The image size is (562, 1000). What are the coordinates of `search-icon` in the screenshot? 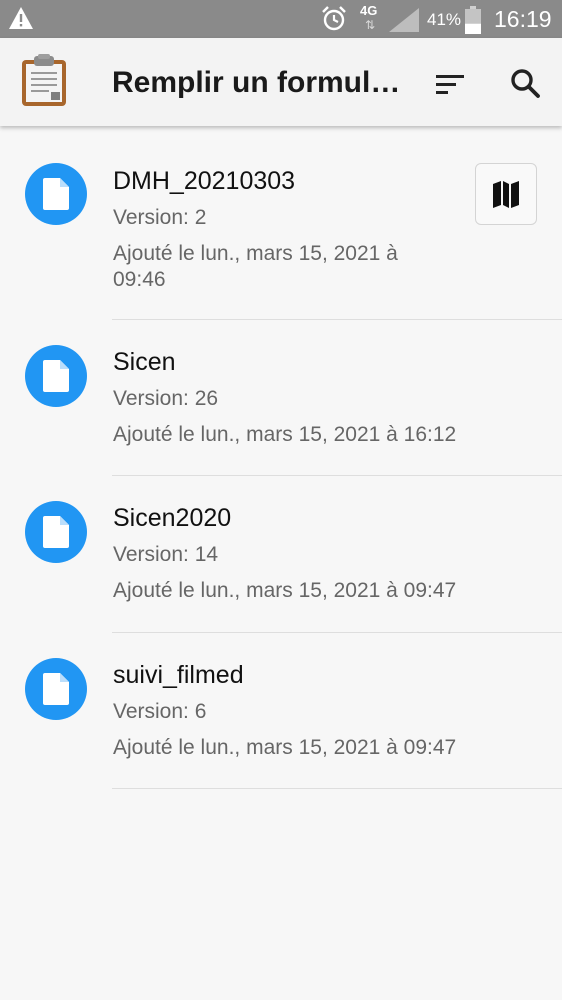 It's located at (525, 83).